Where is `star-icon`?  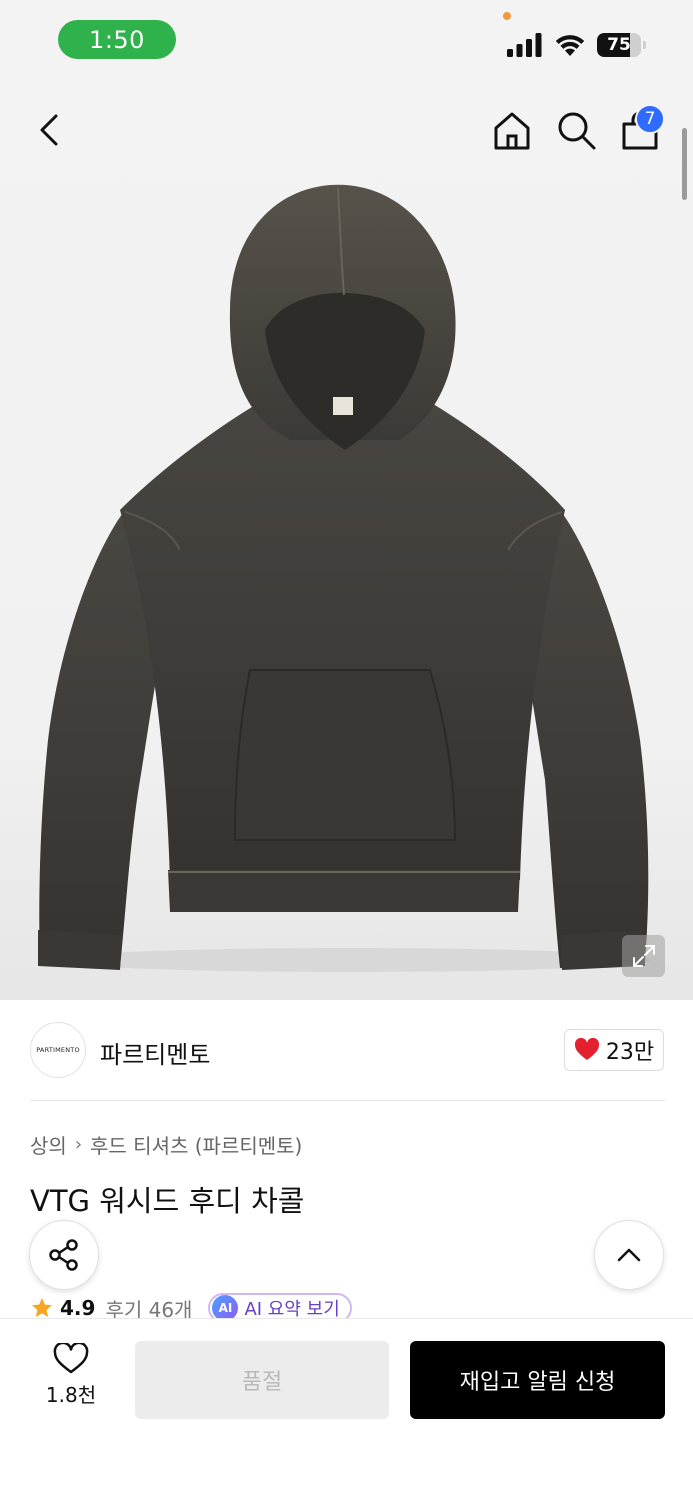
star-icon is located at coordinates (42, 1307).